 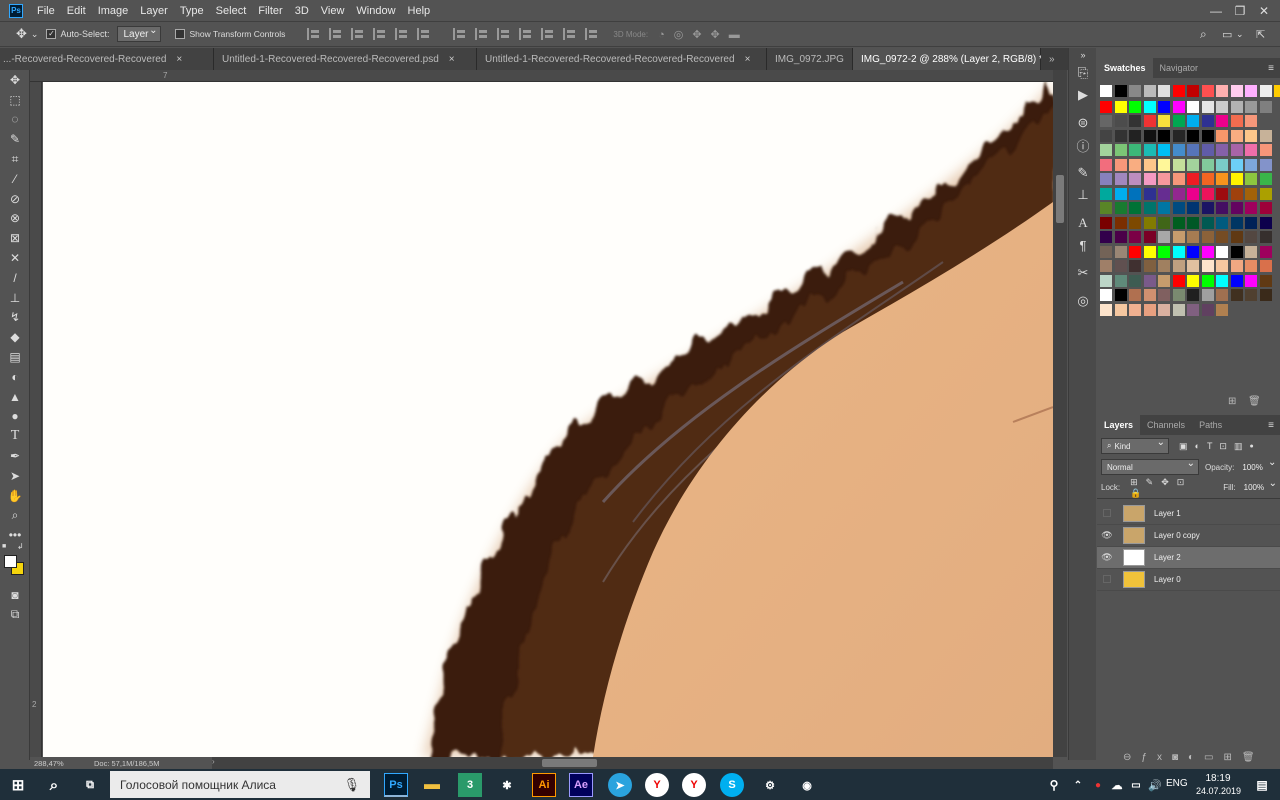 What do you see at coordinates (581, 785) in the screenshot?
I see `after-effects-taskbar-icon: Ae` at bounding box center [581, 785].